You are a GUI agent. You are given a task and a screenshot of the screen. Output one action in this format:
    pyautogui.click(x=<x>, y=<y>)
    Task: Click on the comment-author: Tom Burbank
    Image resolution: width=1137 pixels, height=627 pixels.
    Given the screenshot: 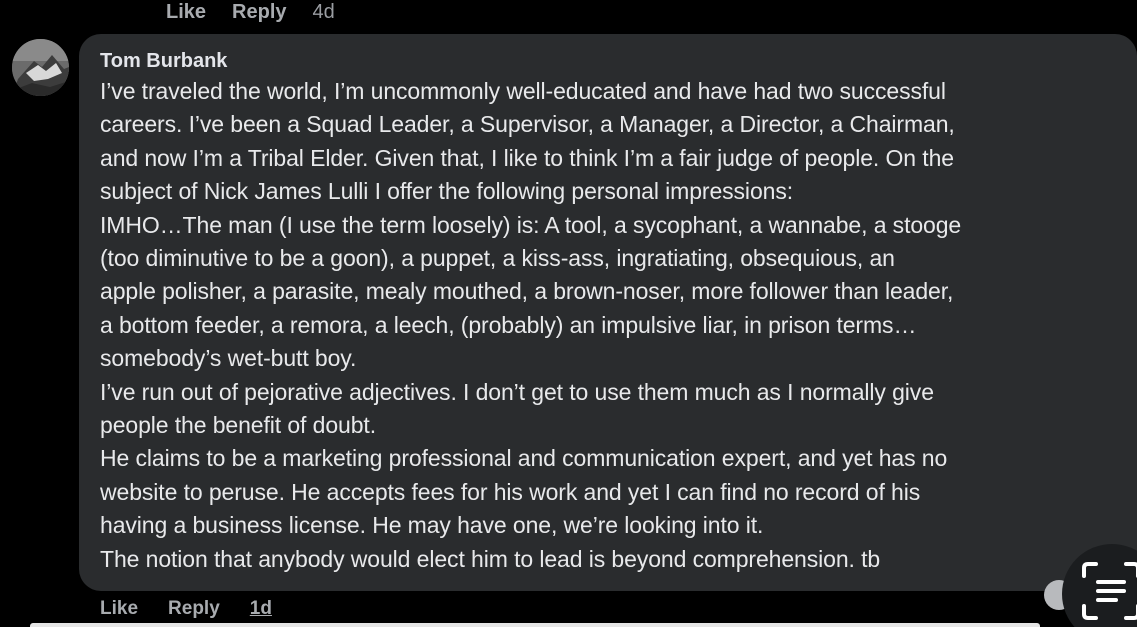 What is the action you would take?
    pyautogui.click(x=618, y=61)
    